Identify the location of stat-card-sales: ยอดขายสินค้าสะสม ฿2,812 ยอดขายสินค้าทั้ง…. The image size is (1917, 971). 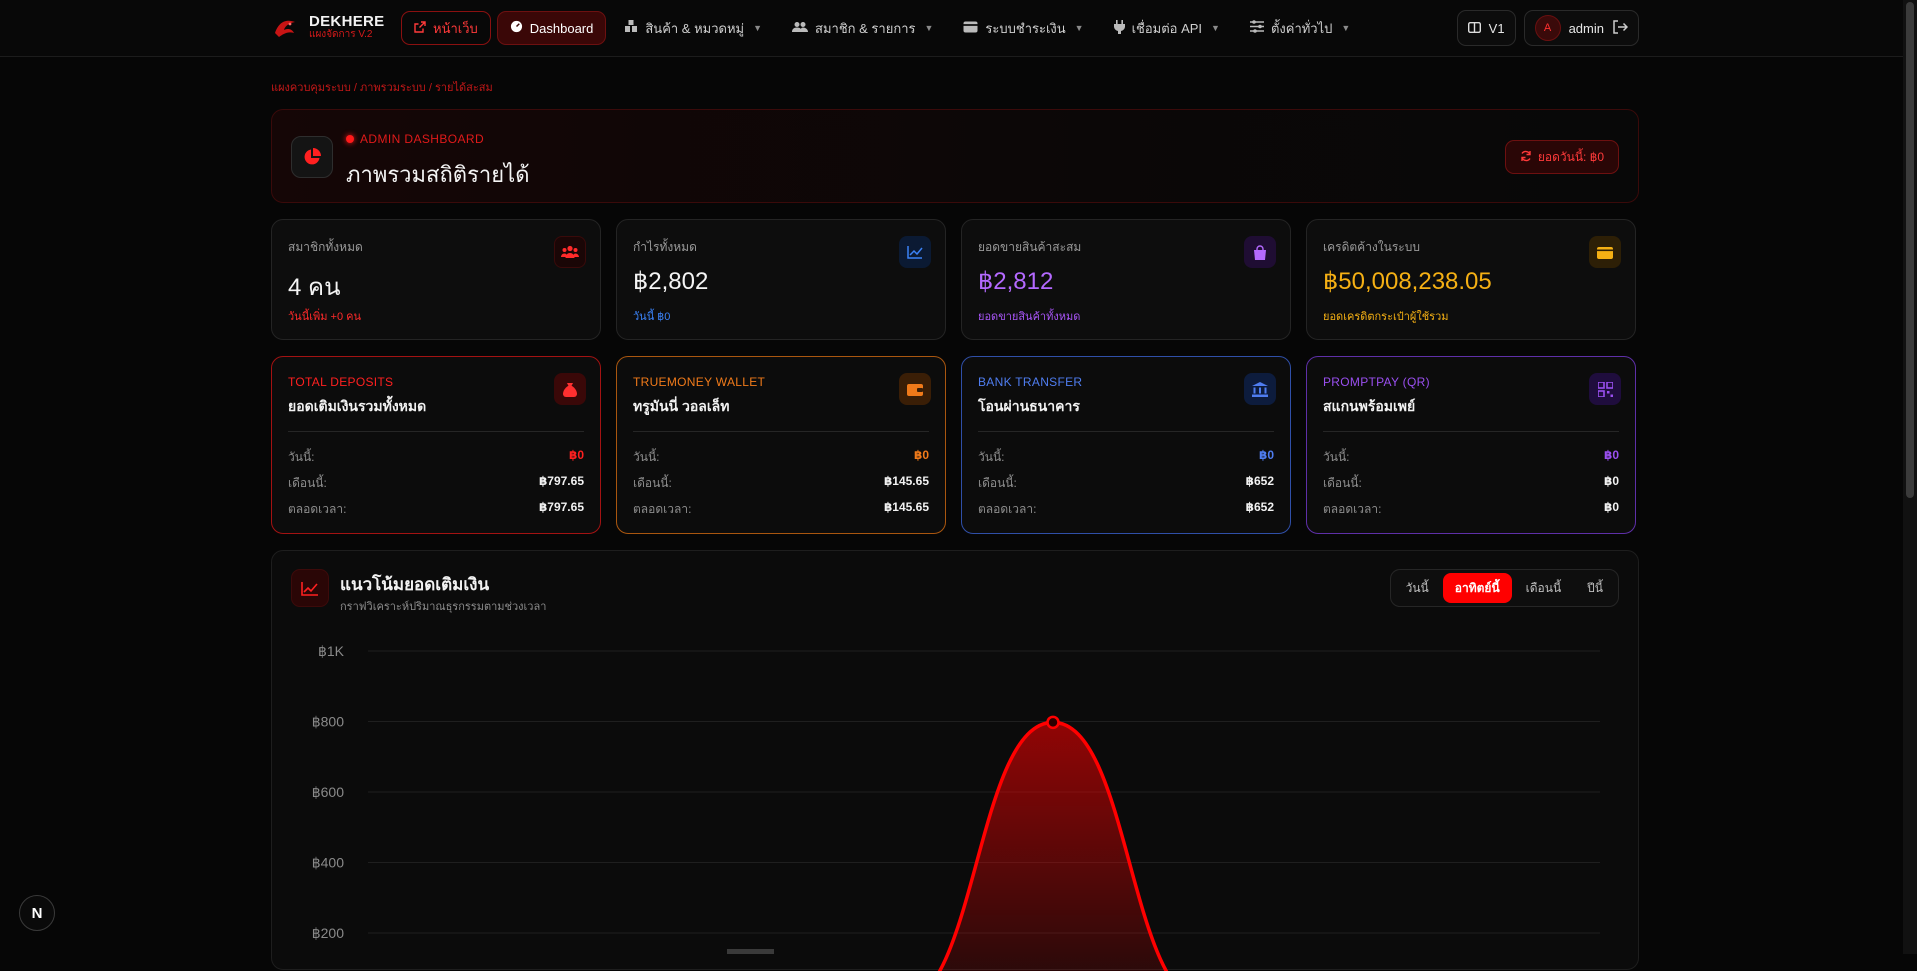
(1126, 279).